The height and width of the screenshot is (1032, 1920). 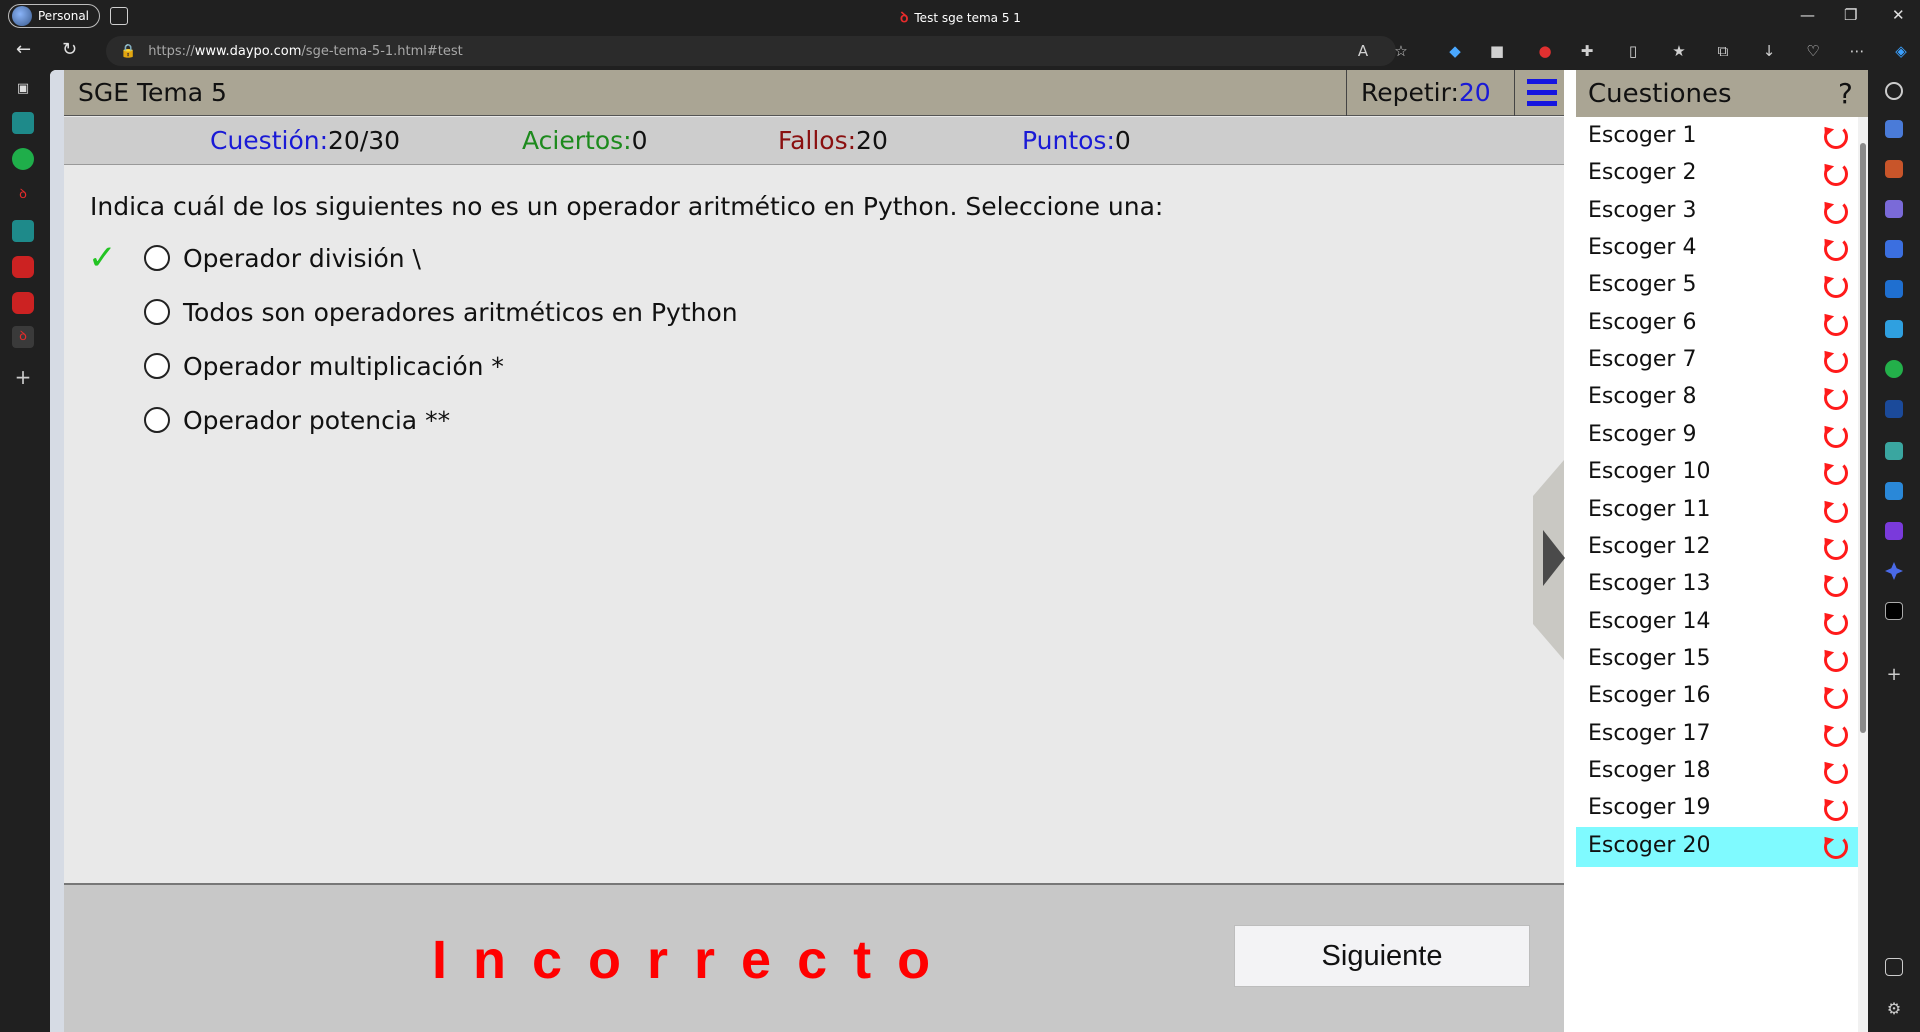 I want to click on question-list-item: Escoger 16, so click(x=1717, y=697).